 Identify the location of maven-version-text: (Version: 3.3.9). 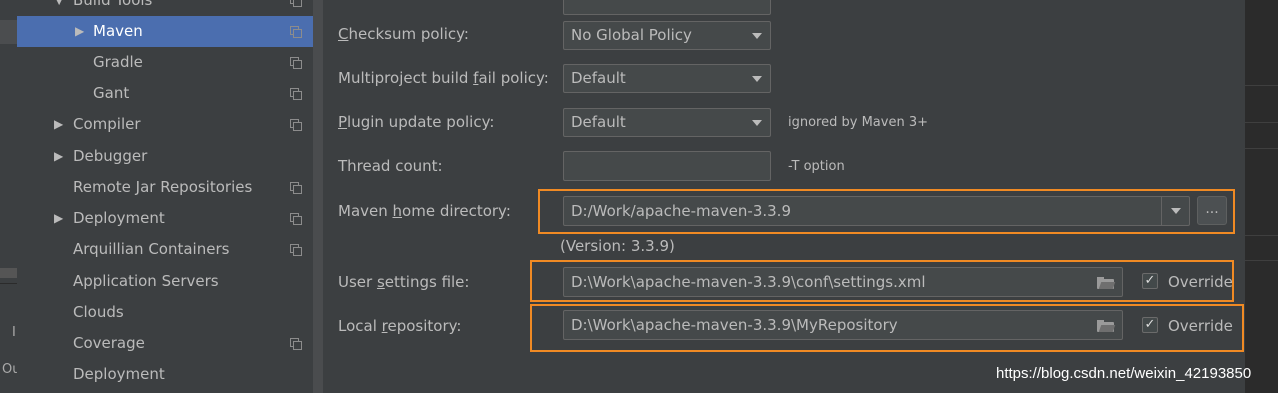
(617, 246).